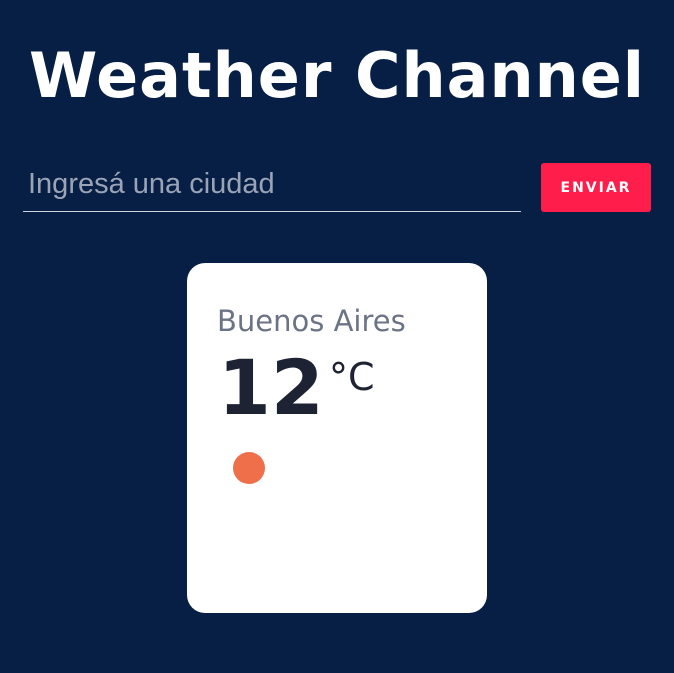 Image resolution: width=674 pixels, height=673 pixels. I want to click on temperature-value: 12, so click(271, 387).